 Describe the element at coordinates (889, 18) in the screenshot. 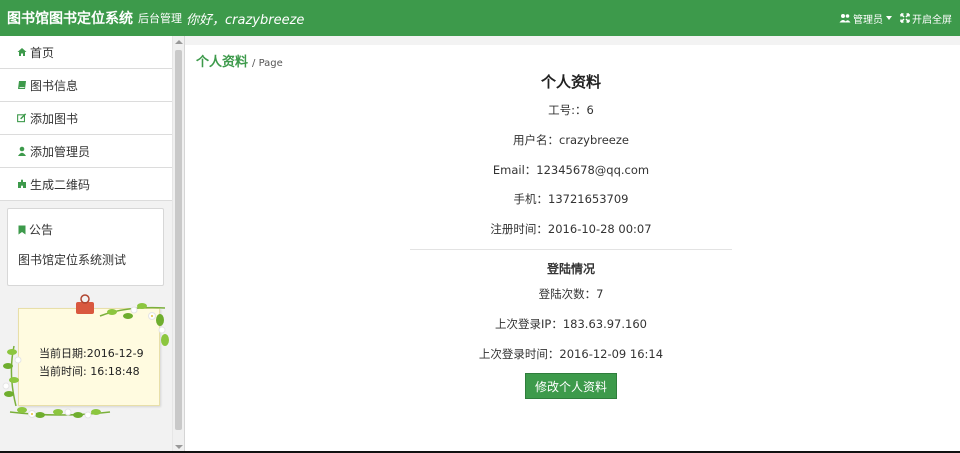

I see `caret-down-icon` at that location.